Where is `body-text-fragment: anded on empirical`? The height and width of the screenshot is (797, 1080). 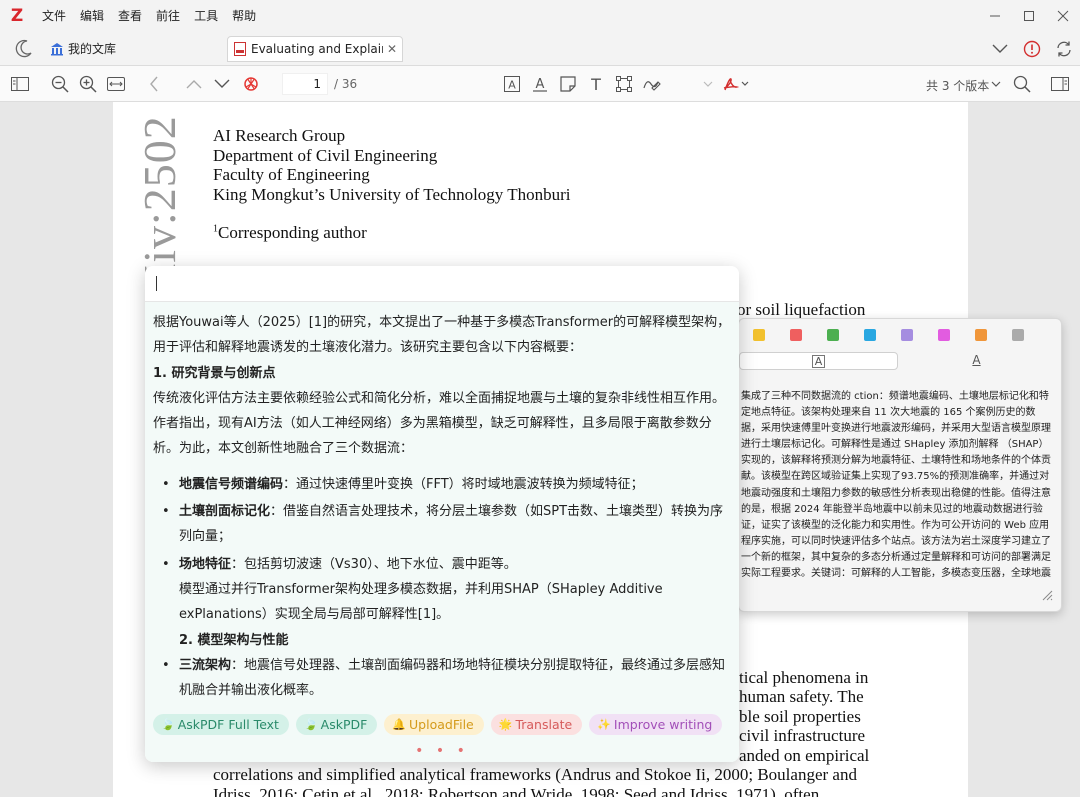 body-text-fragment: anded on empirical is located at coordinates (804, 755).